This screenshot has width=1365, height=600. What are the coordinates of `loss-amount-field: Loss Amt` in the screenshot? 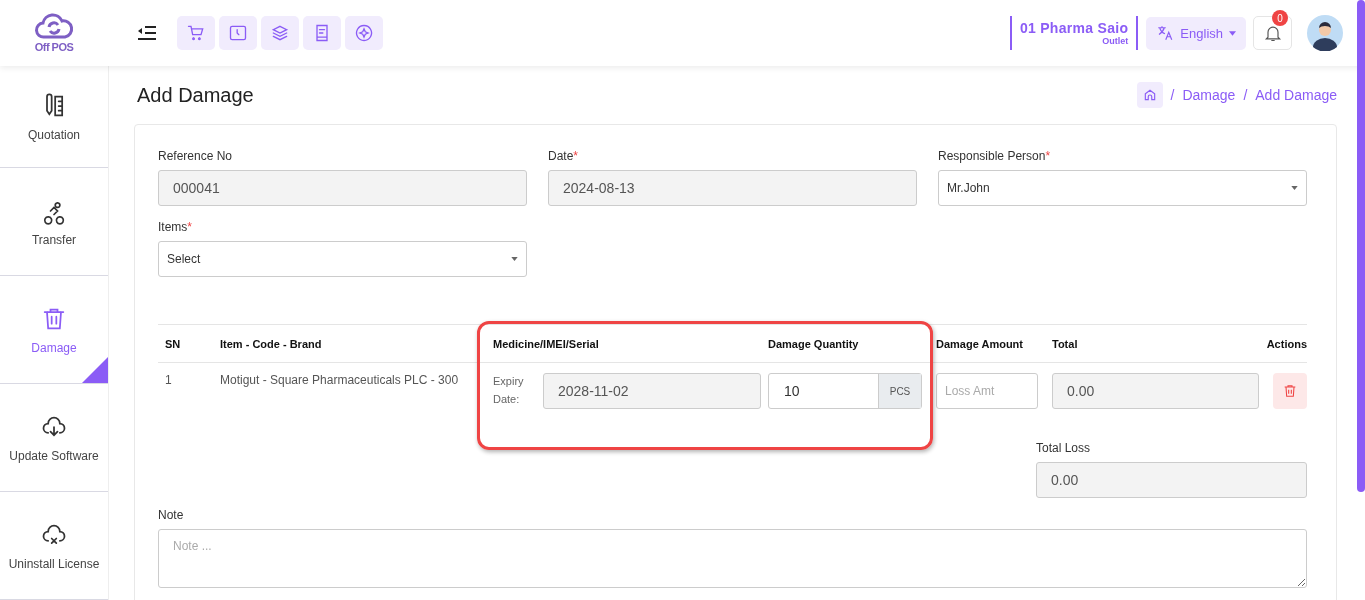 It's located at (987, 391).